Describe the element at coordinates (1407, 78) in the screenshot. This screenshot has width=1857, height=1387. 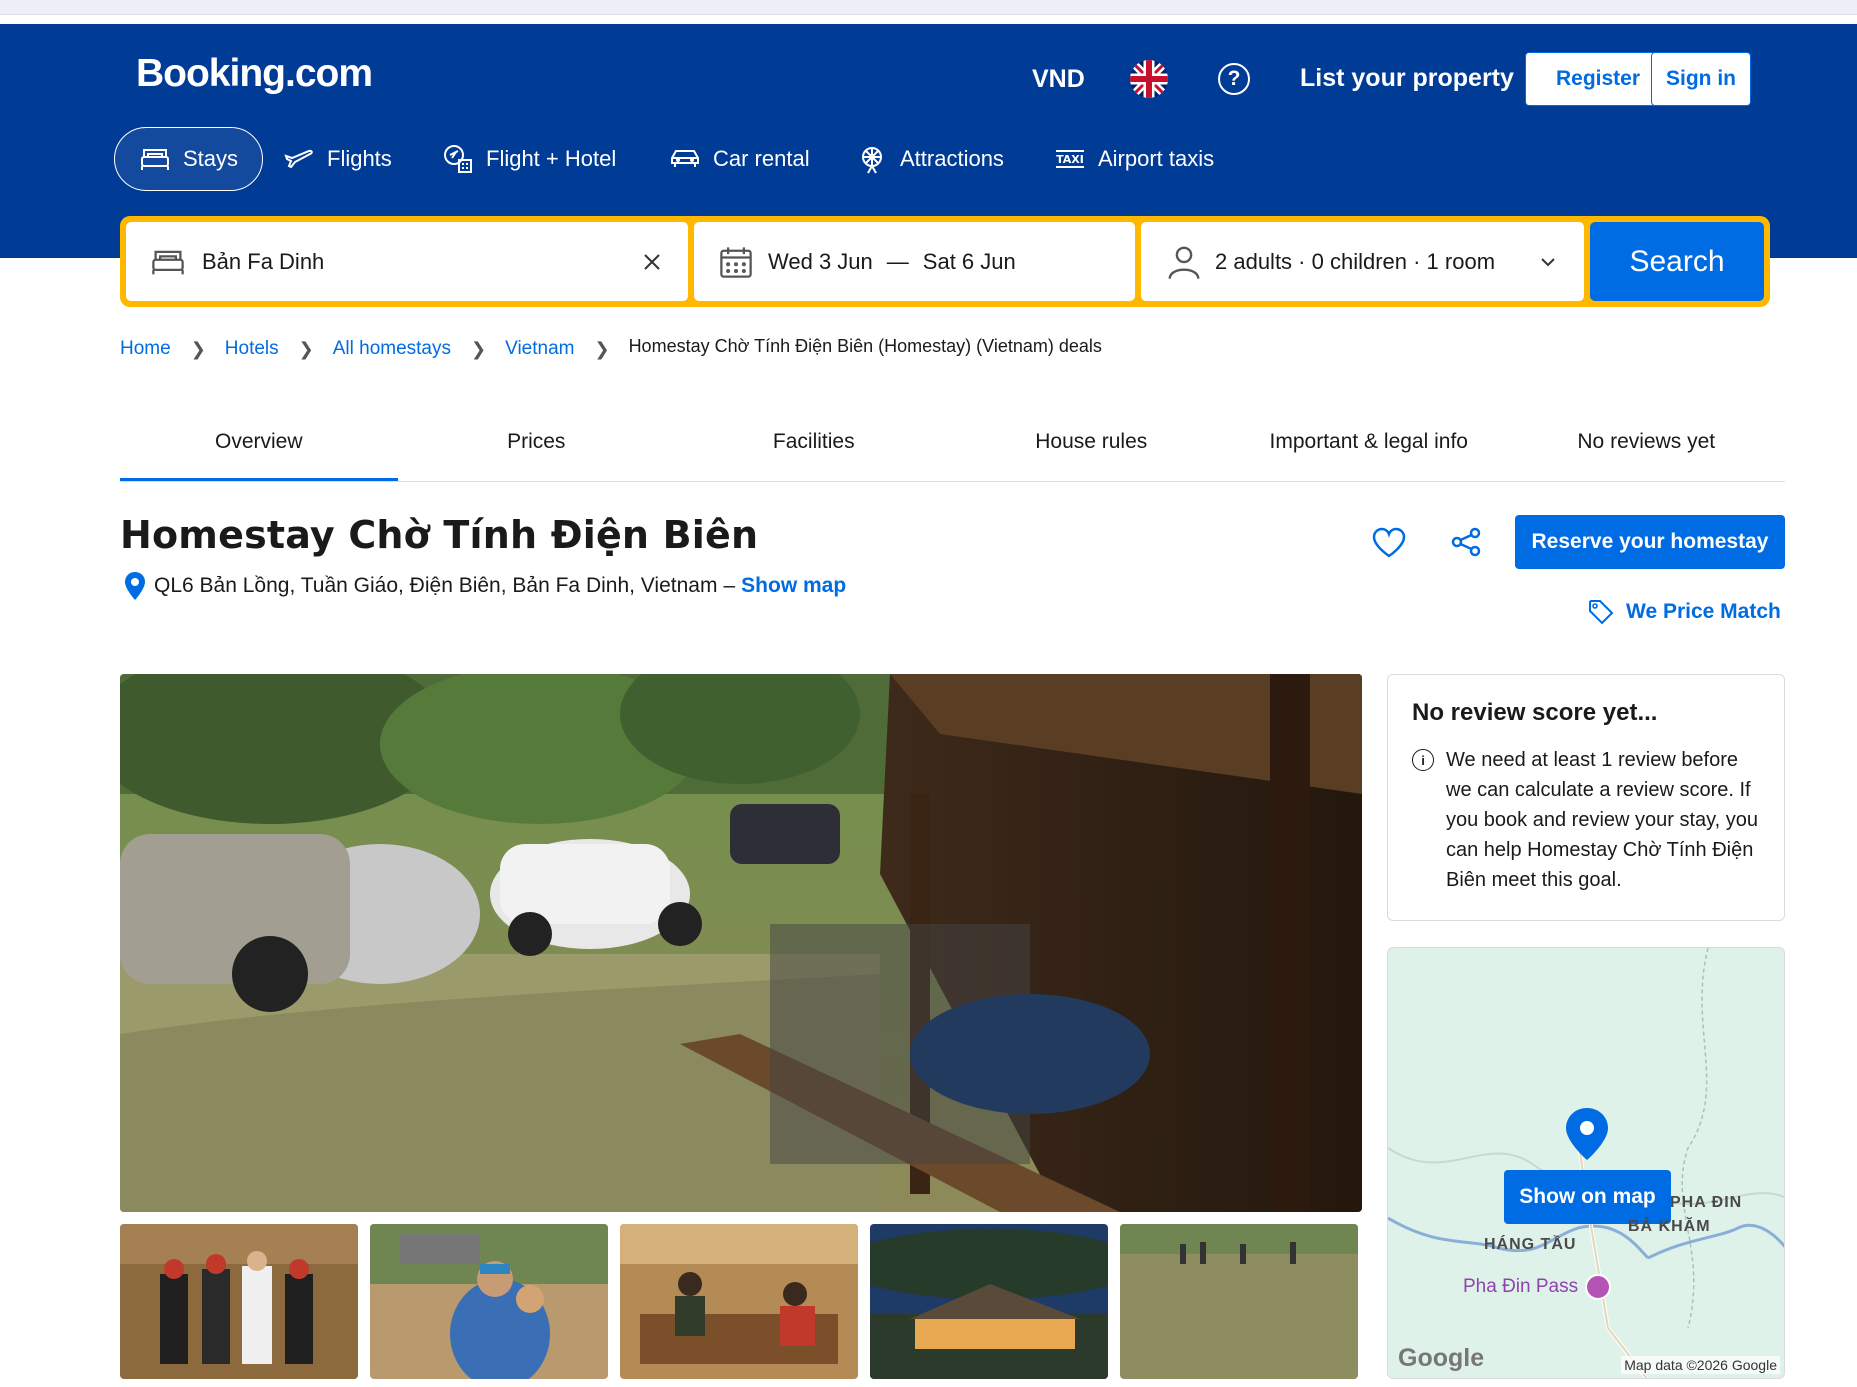
I see `list-property-link: List your property` at that location.